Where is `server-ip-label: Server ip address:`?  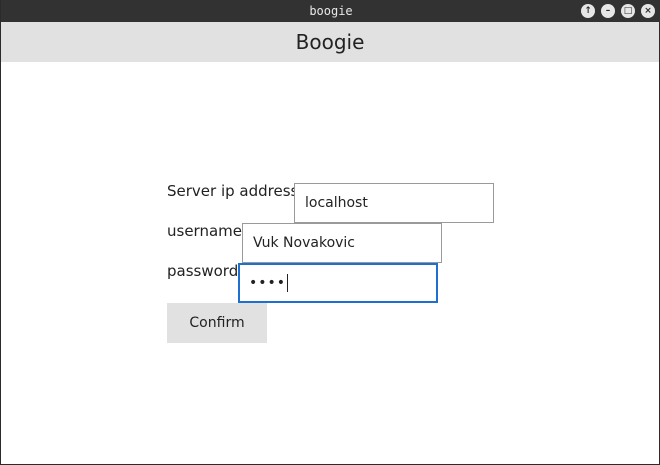 server-ip-label: Server ip address: is located at coordinates (235, 191).